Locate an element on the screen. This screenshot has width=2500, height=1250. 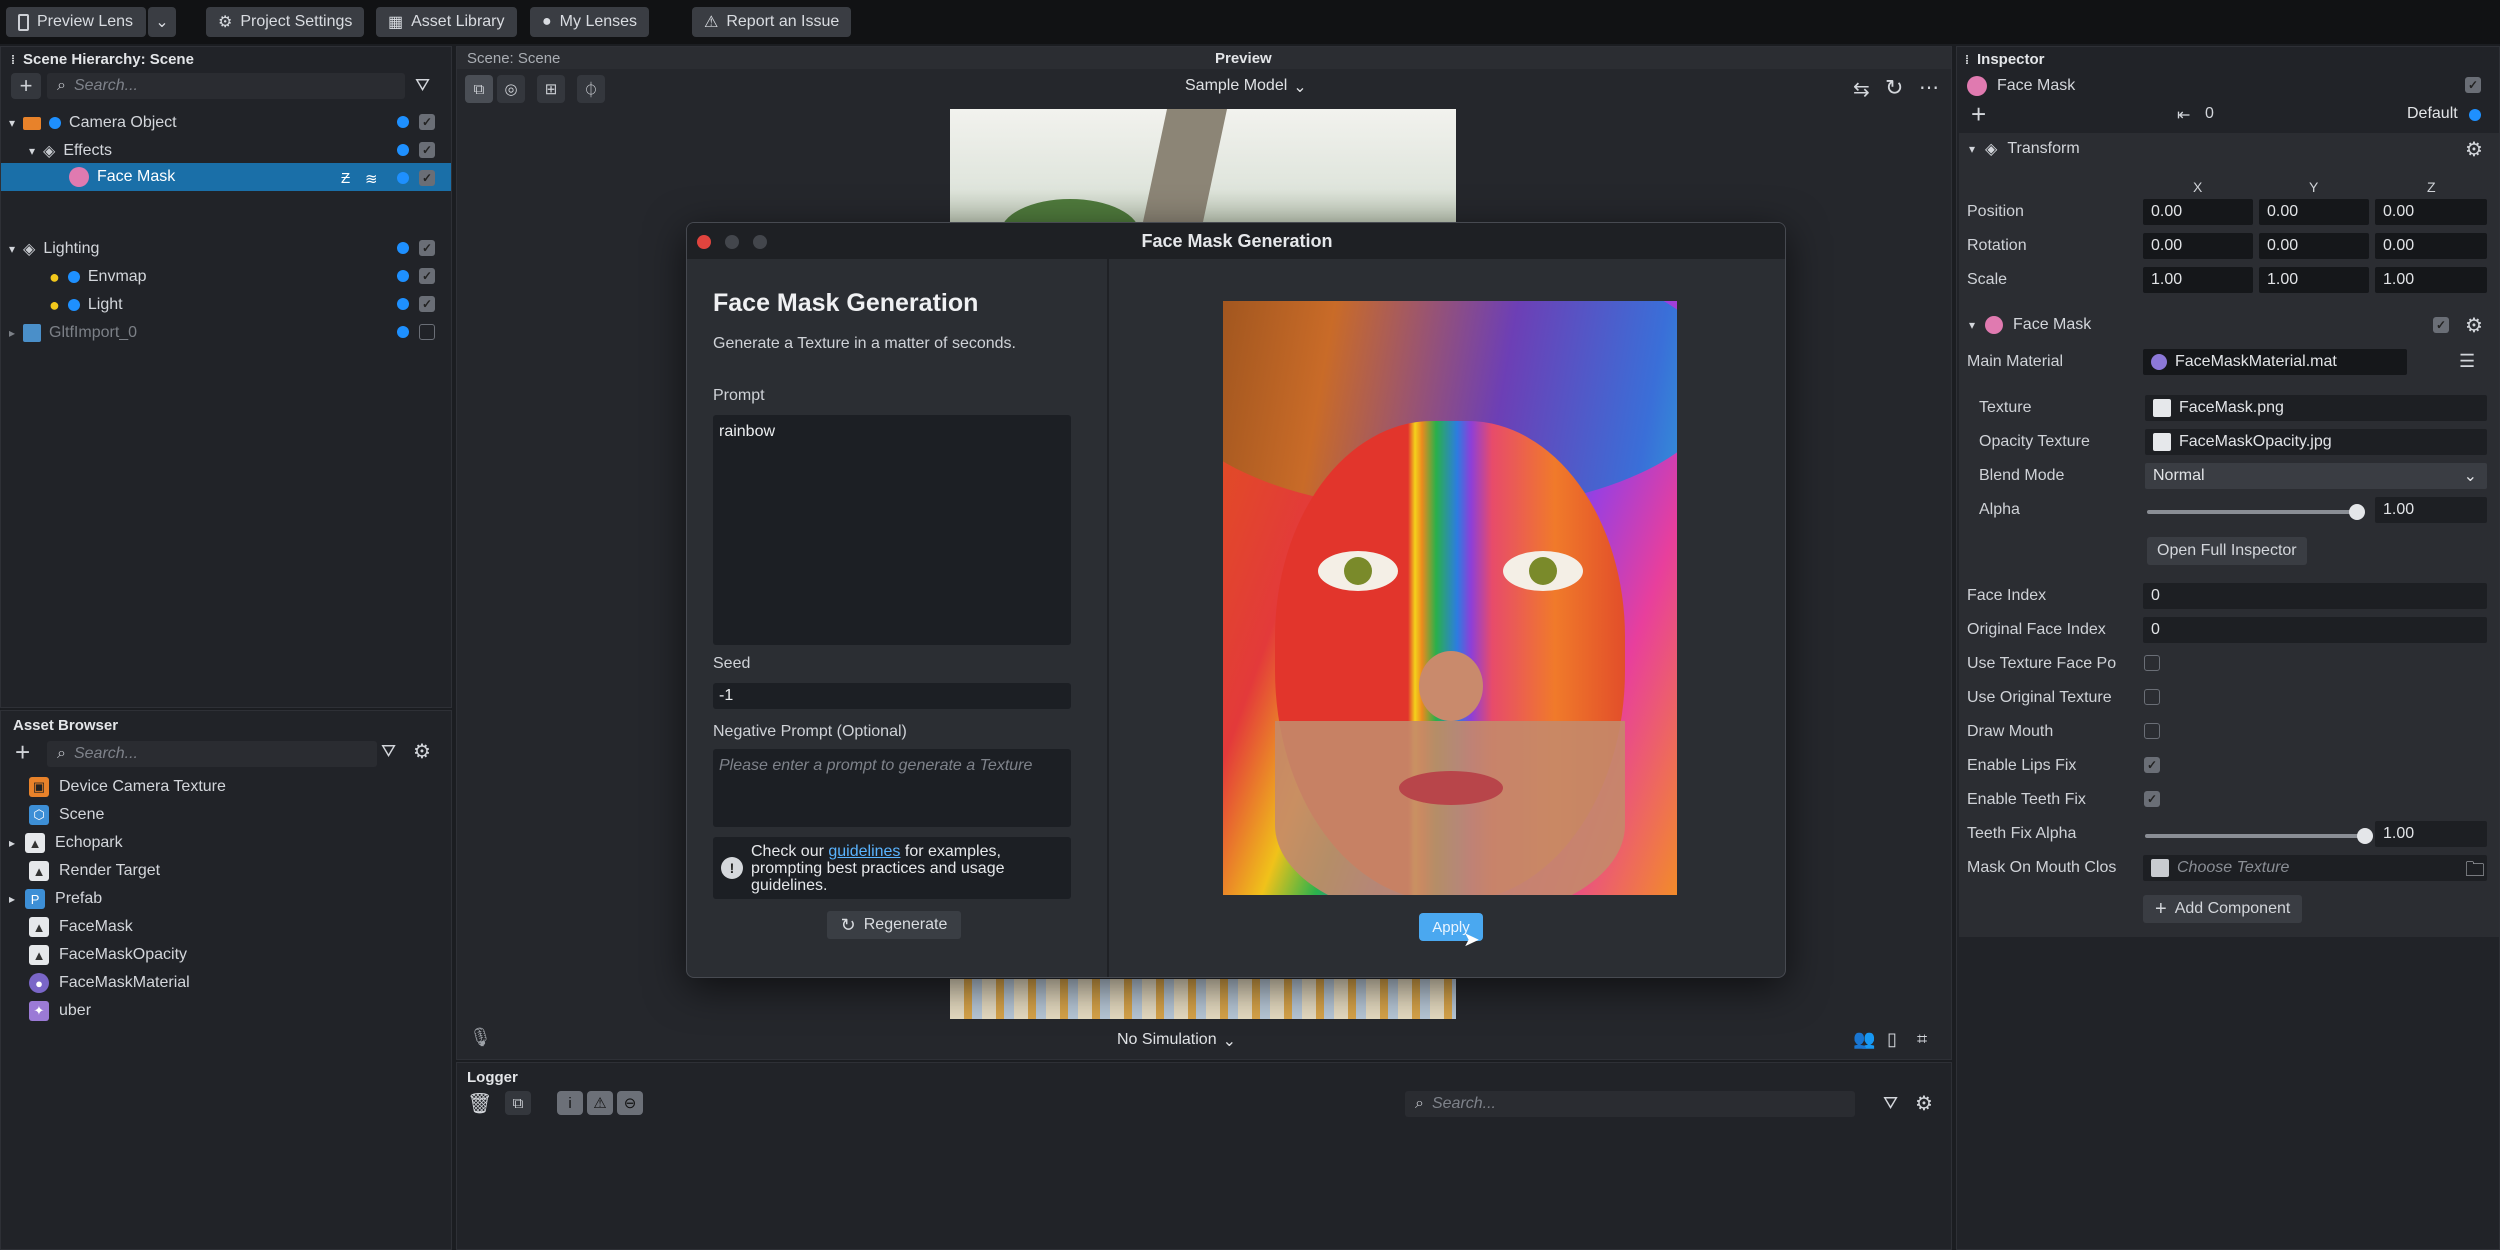
texture-field: FaceMask.png is located at coordinates (2316, 408).